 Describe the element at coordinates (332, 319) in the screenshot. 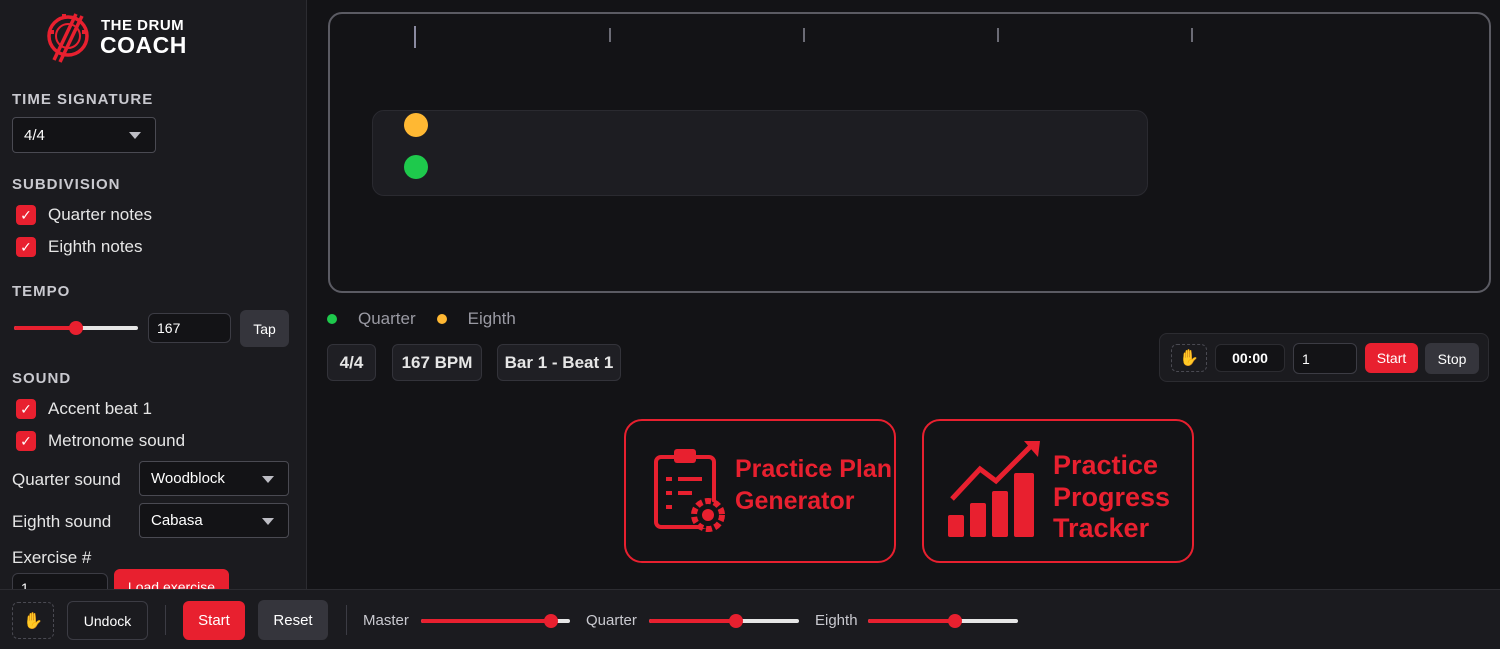

I see `quarter-legend-dot` at that location.